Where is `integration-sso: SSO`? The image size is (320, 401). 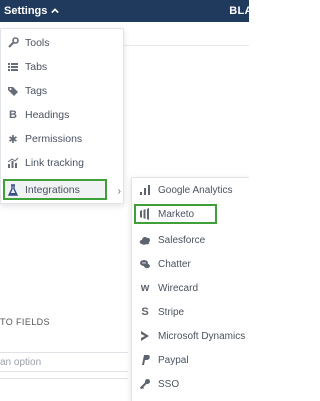
integration-sso: SSO is located at coordinates (190, 384).